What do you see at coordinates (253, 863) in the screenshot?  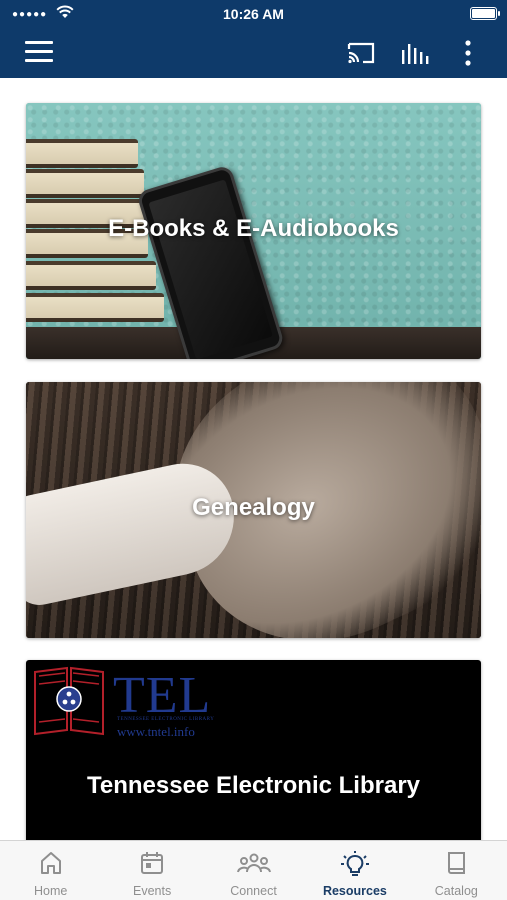 I see `people-icon` at bounding box center [253, 863].